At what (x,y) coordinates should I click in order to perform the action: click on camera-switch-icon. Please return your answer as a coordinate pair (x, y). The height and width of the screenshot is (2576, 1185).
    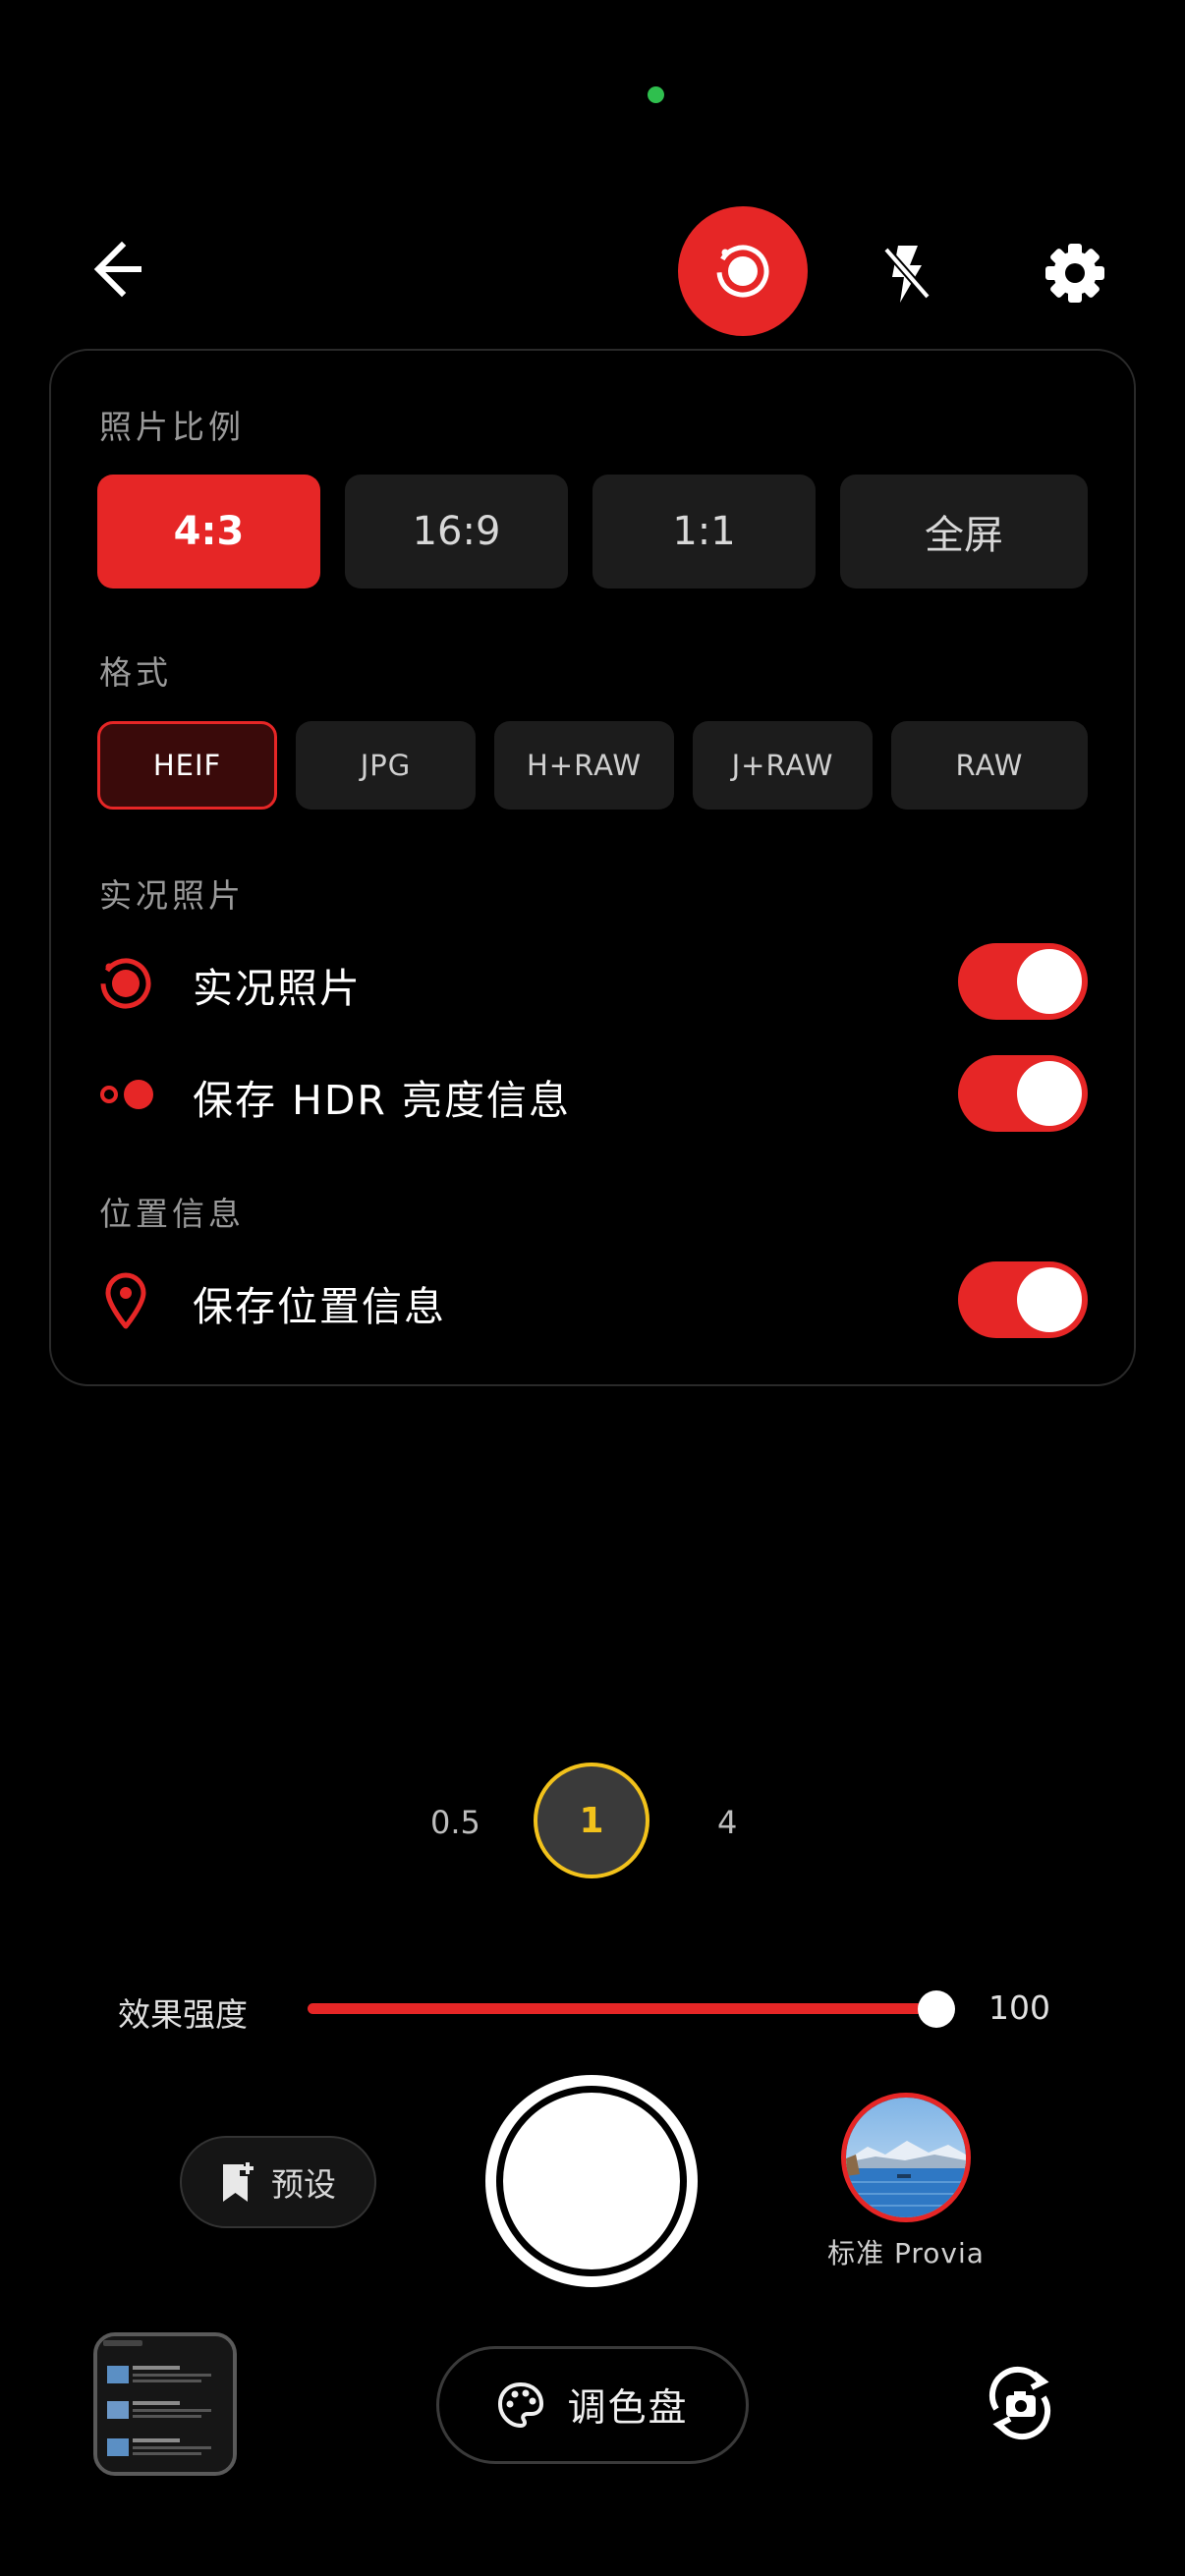
    Looking at the image, I should click on (1020, 2403).